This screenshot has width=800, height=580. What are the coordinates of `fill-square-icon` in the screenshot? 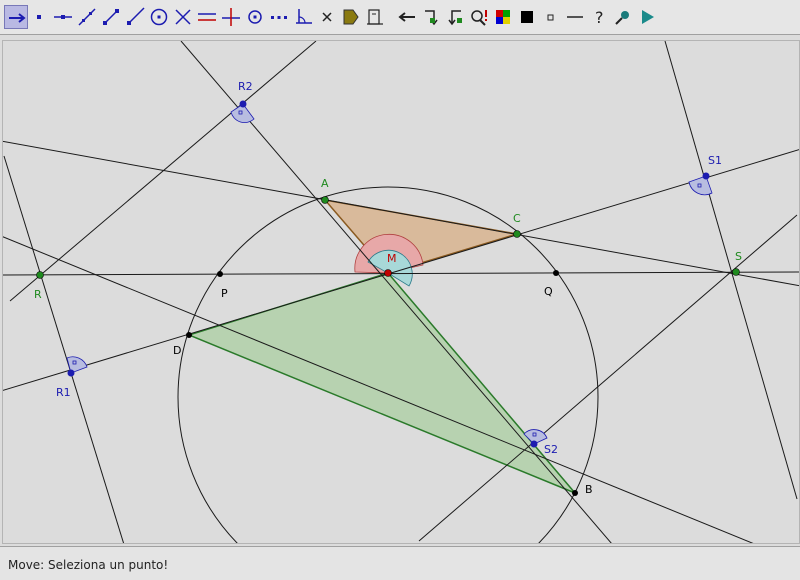 It's located at (527, 17).